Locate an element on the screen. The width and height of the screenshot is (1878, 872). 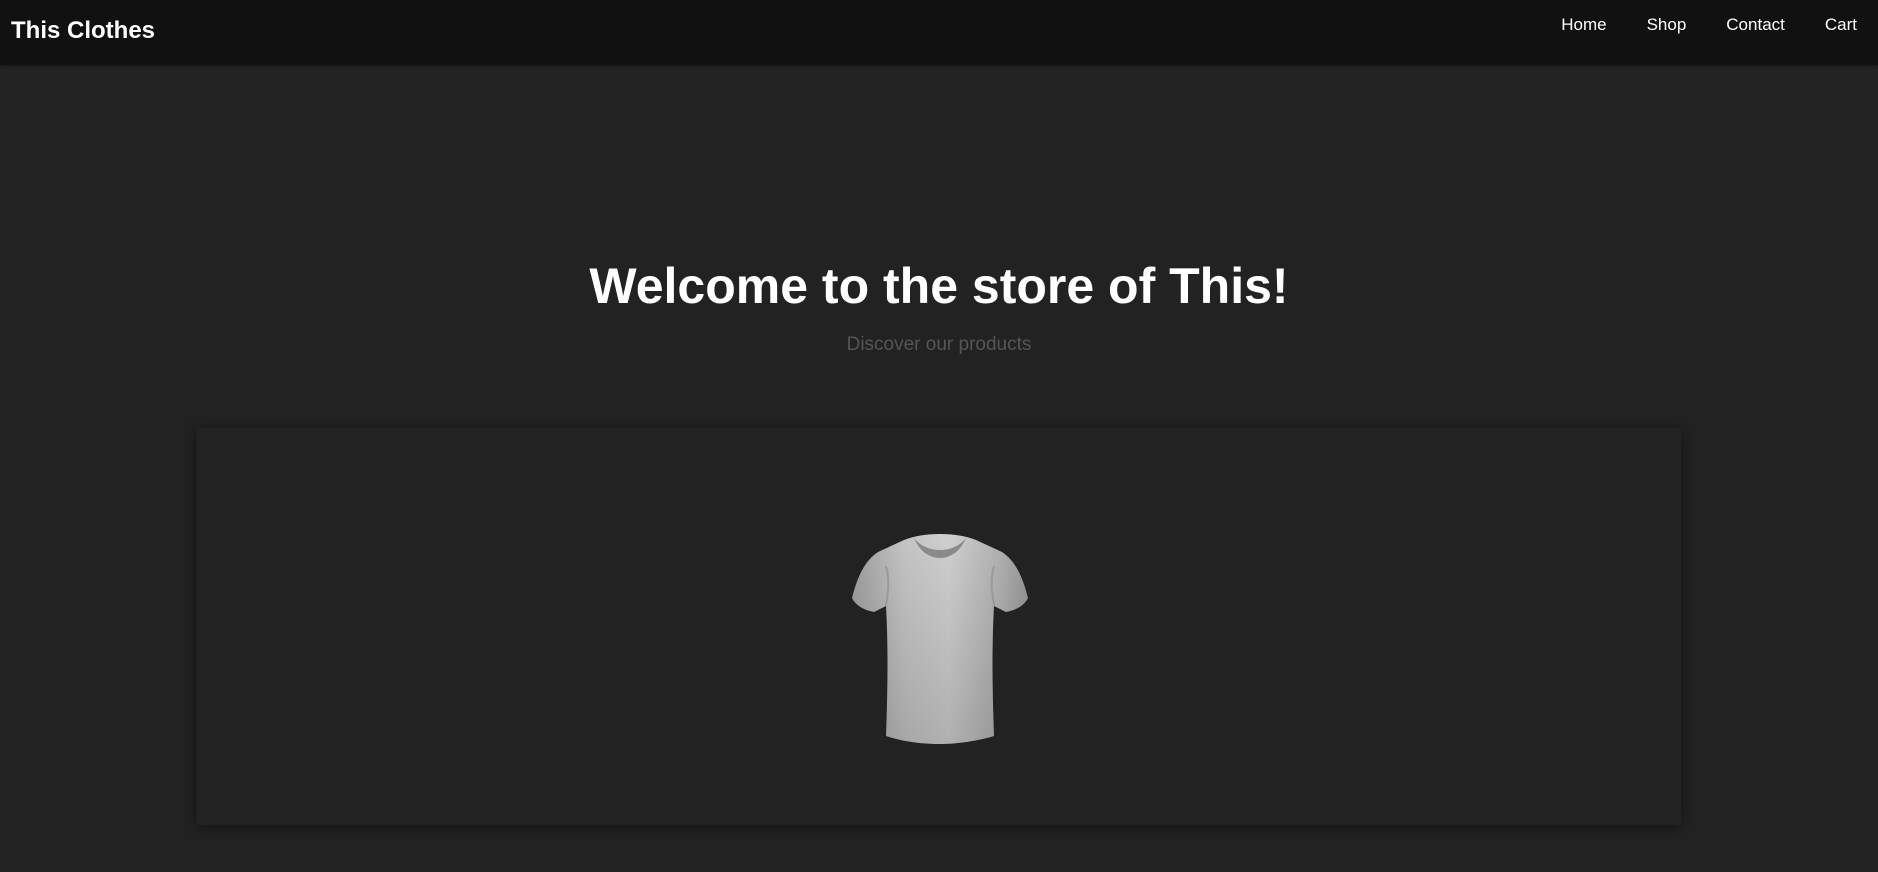
hero-title: Welcome to the store of This! is located at coordinates (939, 286).